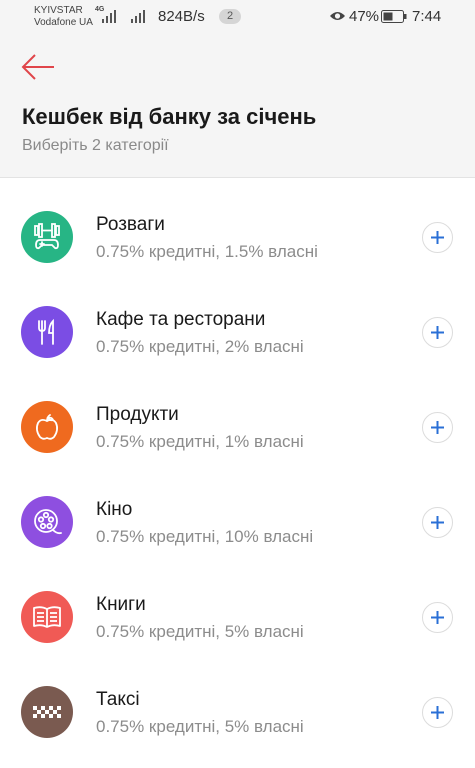 Image resolution: width=475 pixels, height=768 pixels. Describe the element at coordinates (58, 10) in the screenshot. I see `carrier-1: KYIVSTAR` at that location.